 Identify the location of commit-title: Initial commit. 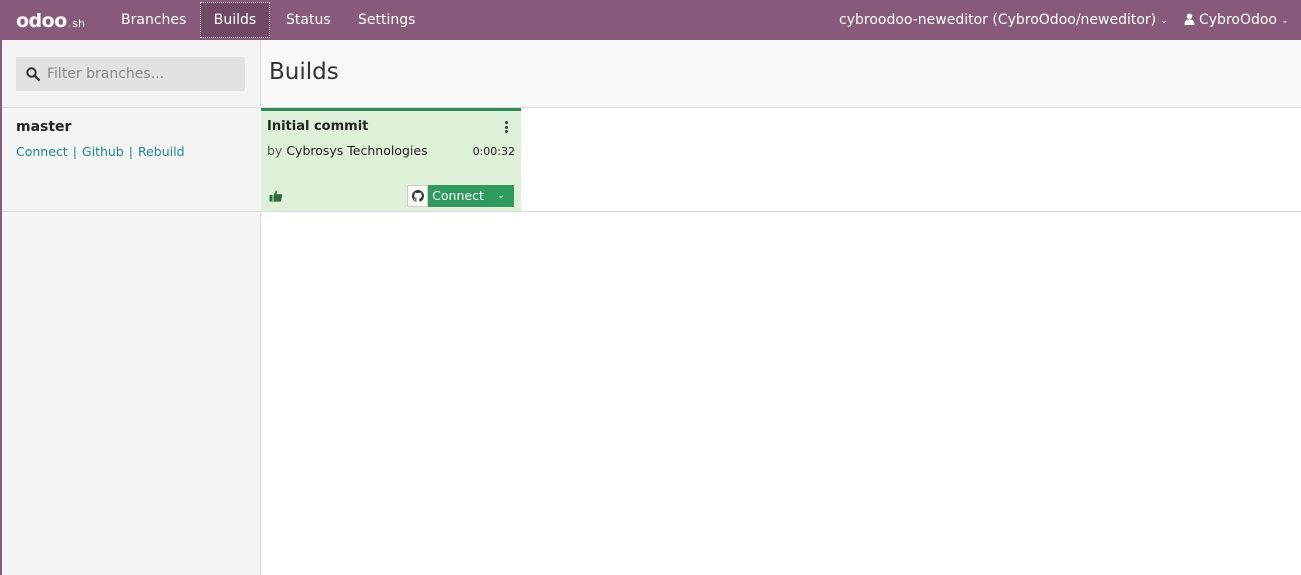
(318, 126).